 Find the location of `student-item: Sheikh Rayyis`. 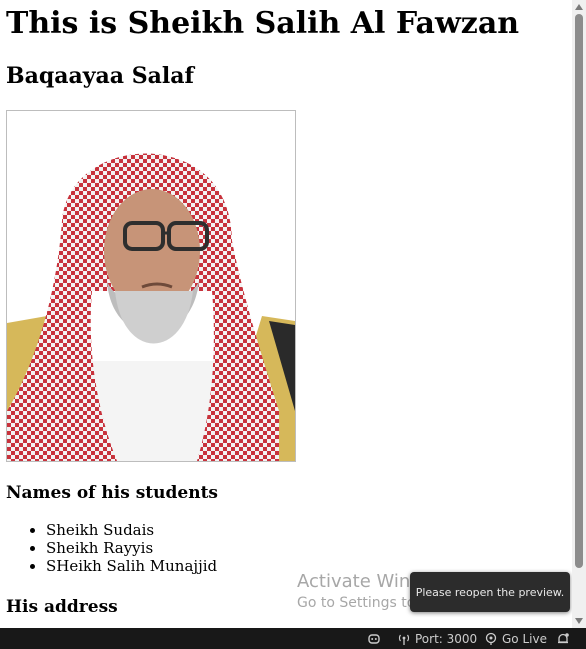

student-item: Sheikh Rayyis is located at coordinates (131, 548).